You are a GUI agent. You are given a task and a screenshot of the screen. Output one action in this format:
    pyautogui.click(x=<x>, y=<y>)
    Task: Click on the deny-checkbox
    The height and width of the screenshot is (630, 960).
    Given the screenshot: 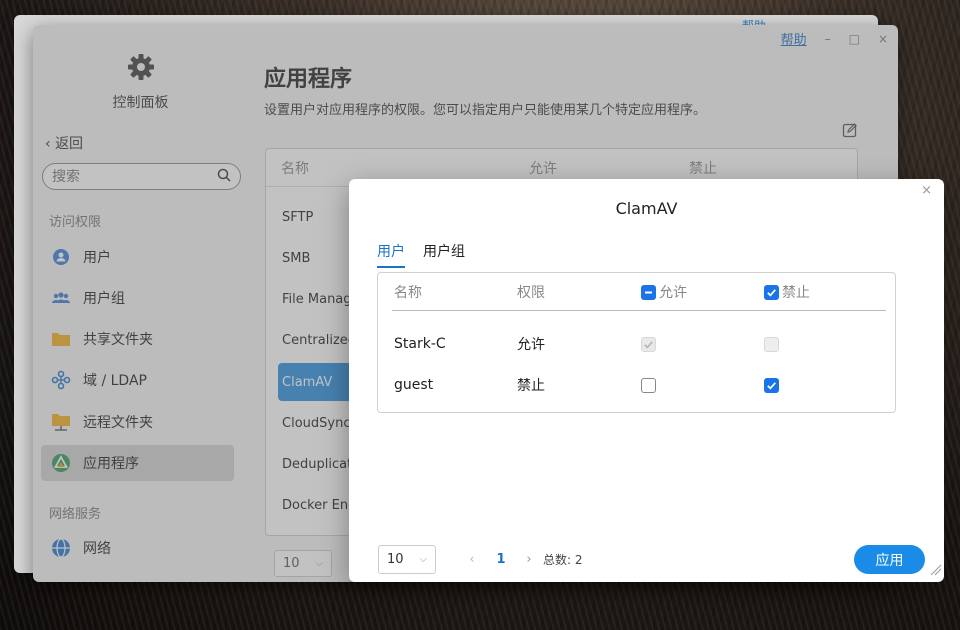 What is the action you would take?
    pyautogui.click(x=771, y=385)
    